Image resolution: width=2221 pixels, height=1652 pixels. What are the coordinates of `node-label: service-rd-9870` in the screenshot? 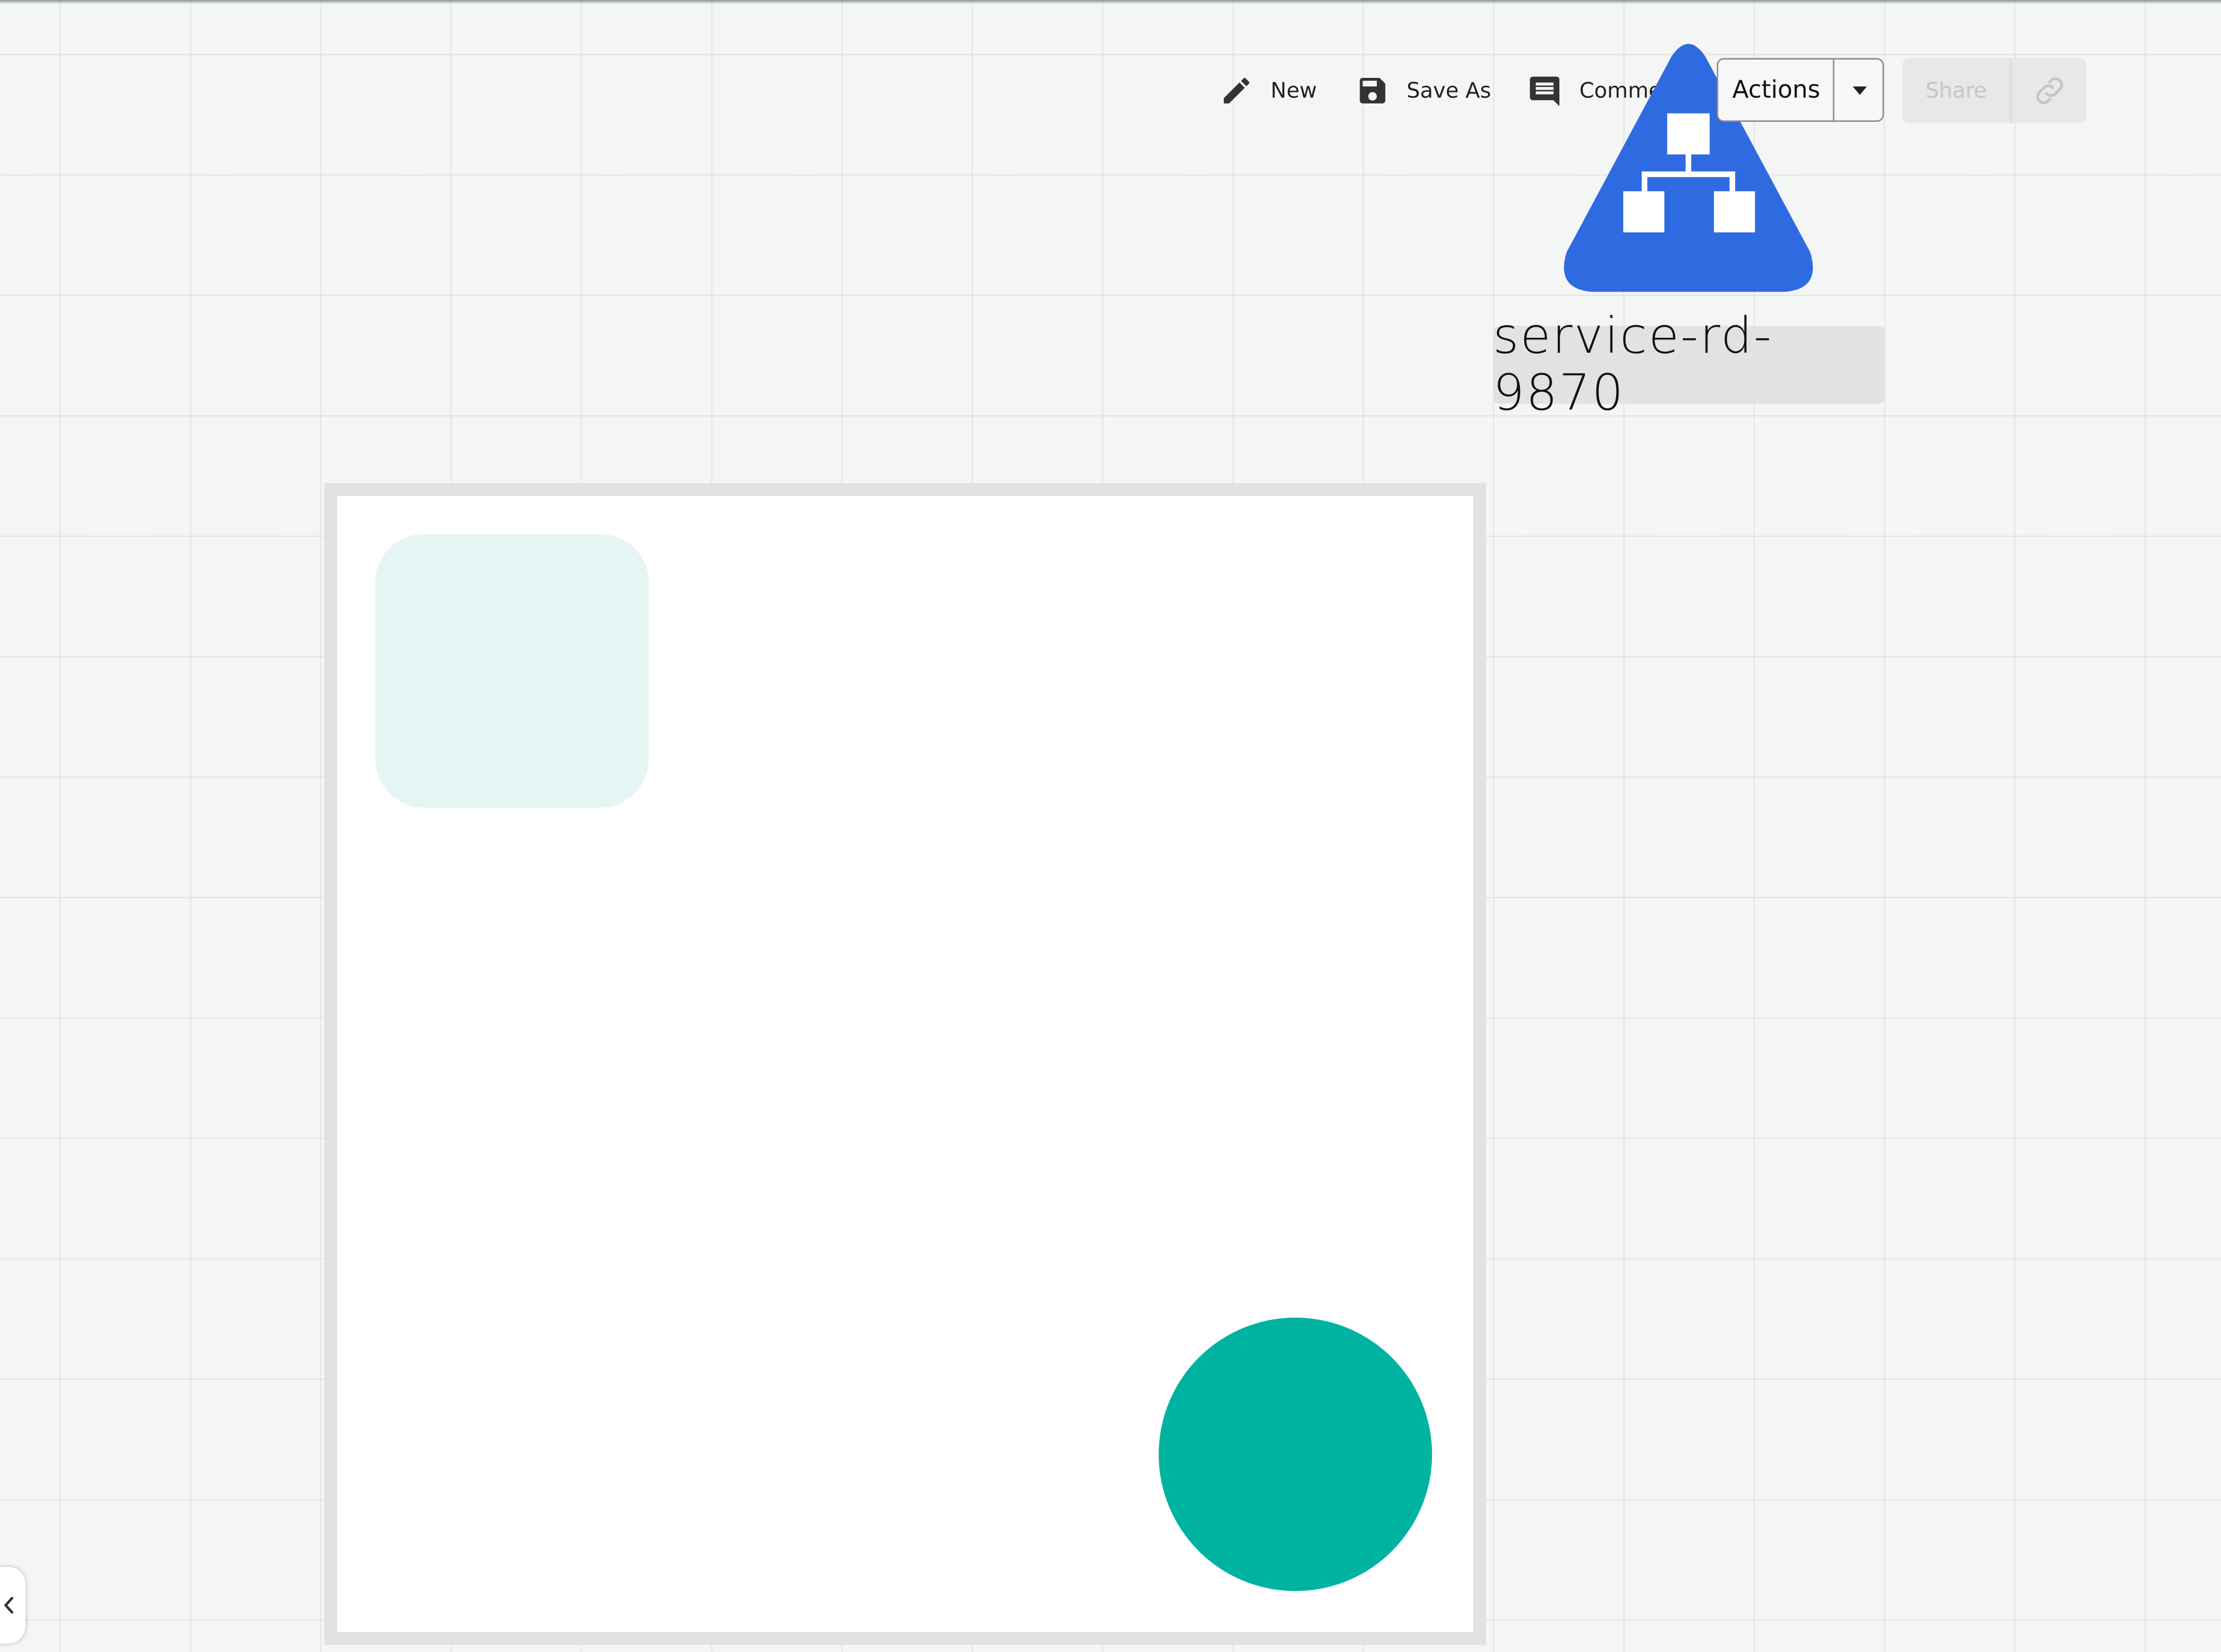 It's located at (1689, 365).